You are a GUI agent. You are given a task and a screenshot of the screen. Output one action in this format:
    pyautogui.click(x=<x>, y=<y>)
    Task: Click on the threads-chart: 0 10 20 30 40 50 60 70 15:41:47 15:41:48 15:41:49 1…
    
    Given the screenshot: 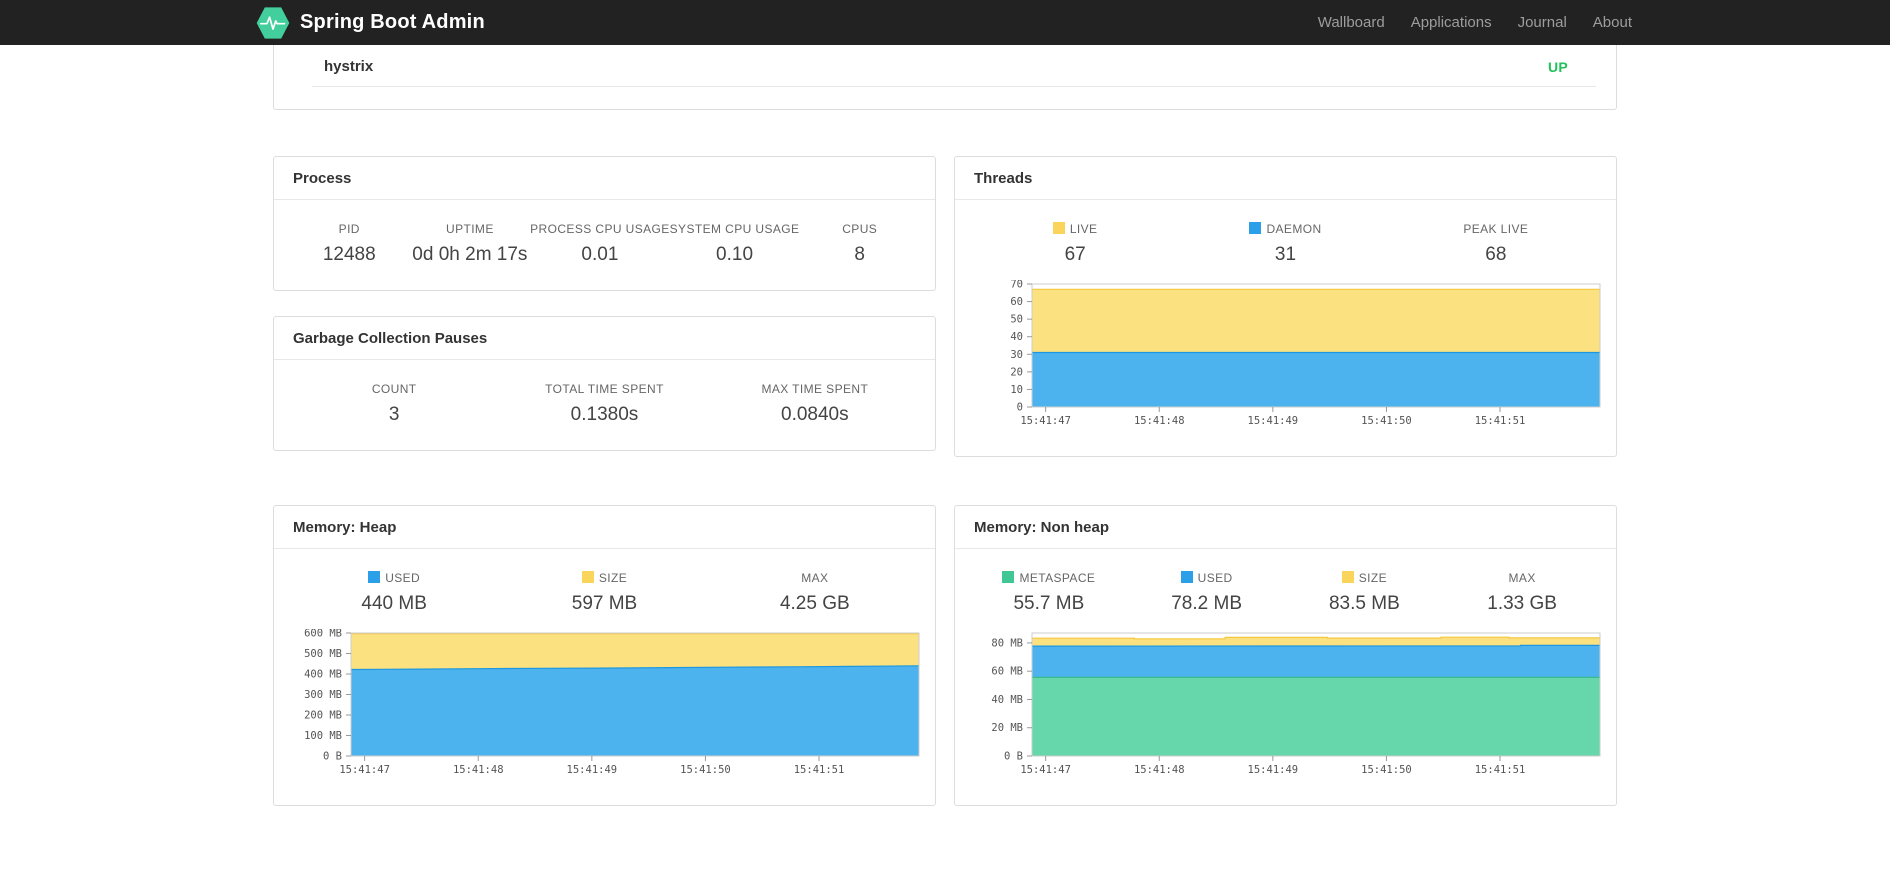 What is the action you would take?
    pyautogui.click(x=1286, y=356)
    